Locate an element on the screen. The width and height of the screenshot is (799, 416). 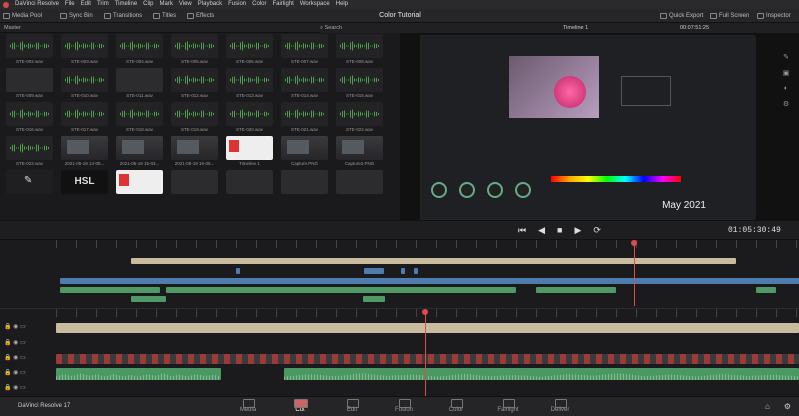
track-header-a2: 🔒 ◉ ▭ is located at coordinates (27, 387).